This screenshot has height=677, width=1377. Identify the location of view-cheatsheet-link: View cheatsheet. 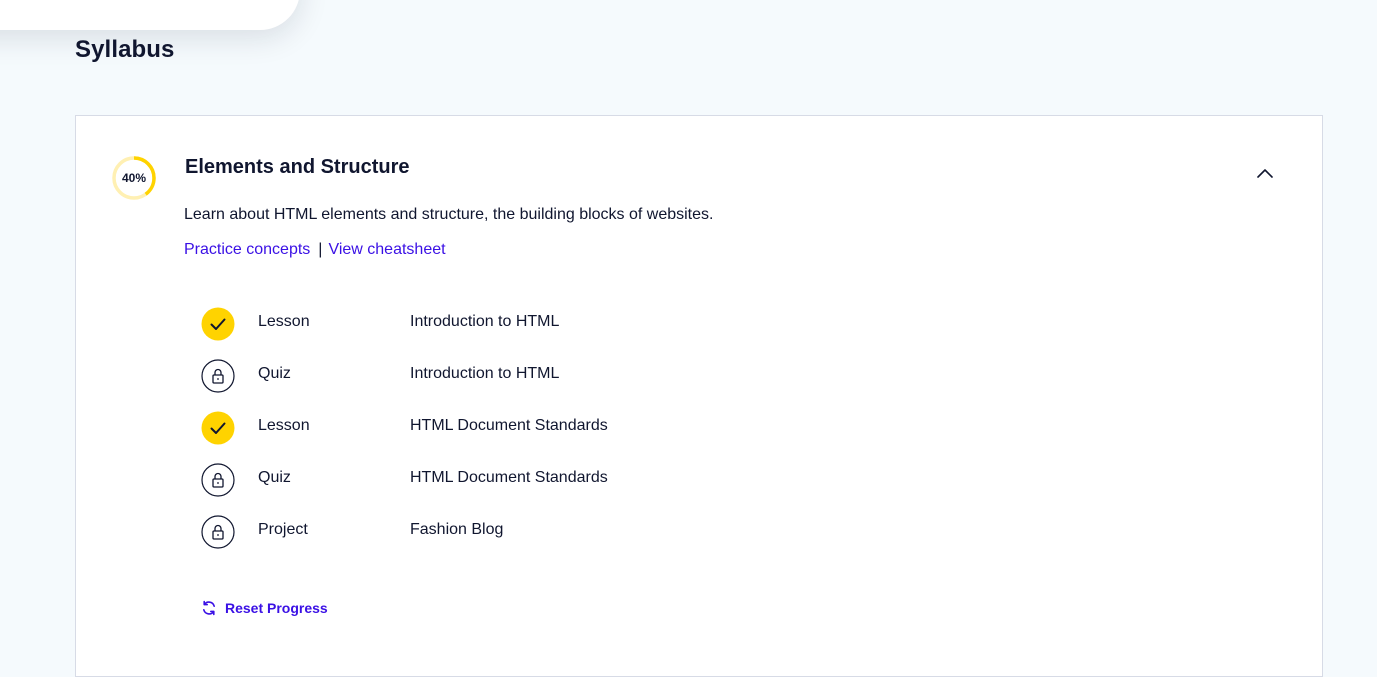
(386, 249).